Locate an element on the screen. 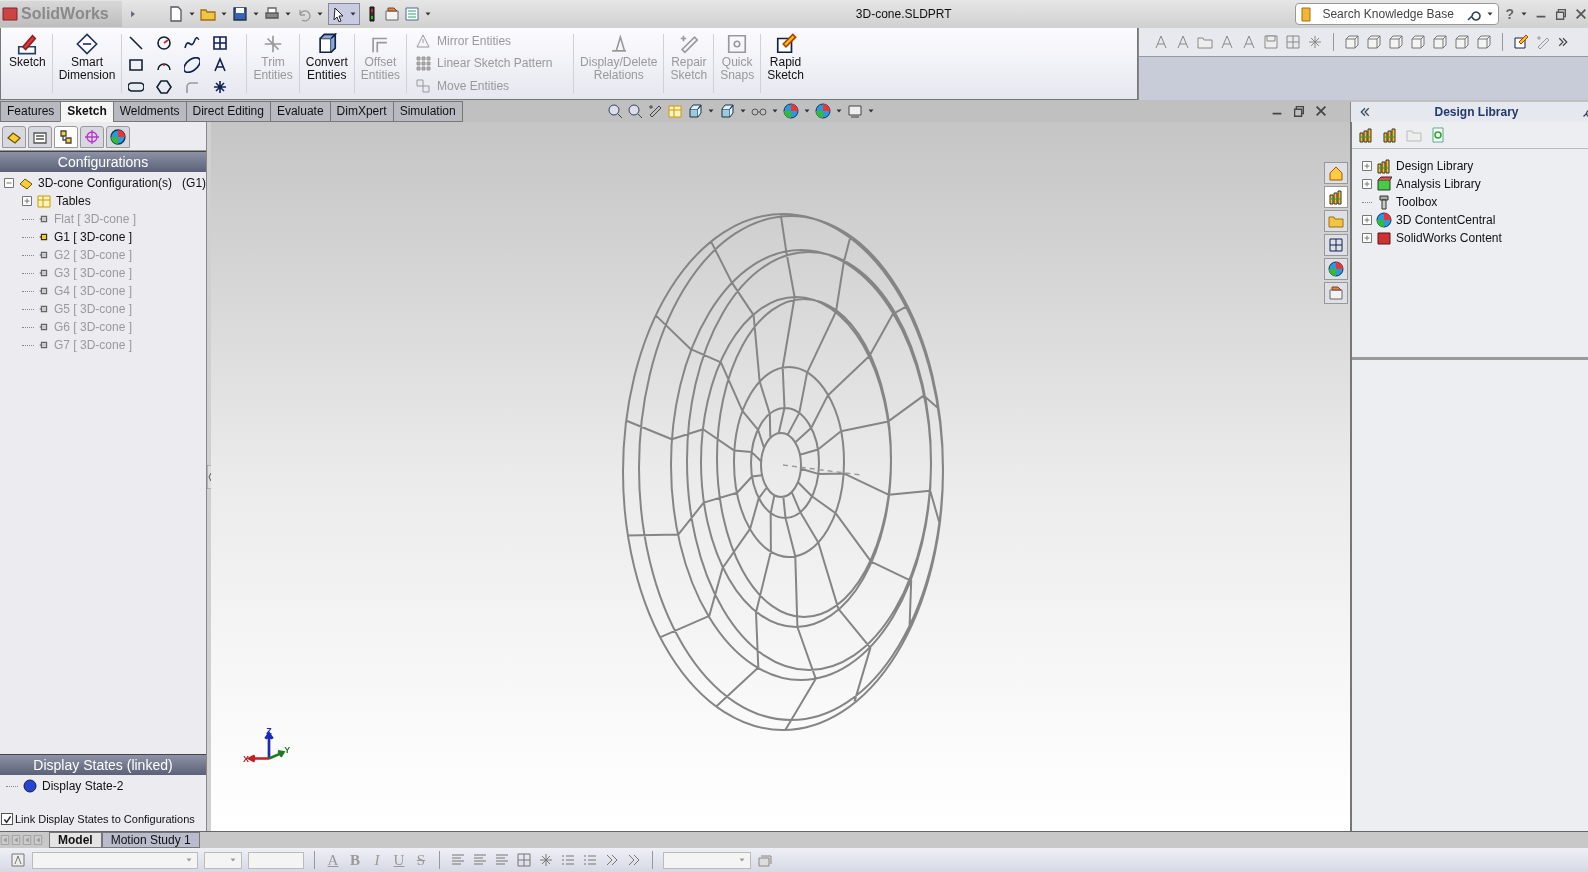 The image size is (1588, 872). tree-item: Tables is located at coordinates (73, 201).